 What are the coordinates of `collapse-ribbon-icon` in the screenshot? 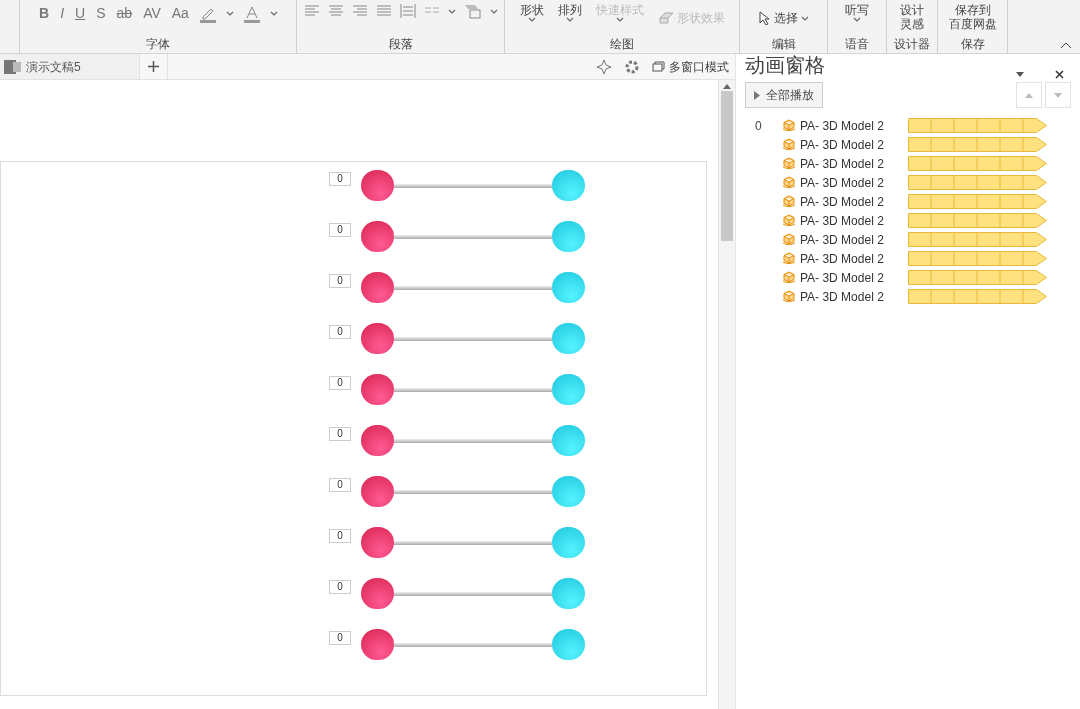 It's located at (1066, 45).